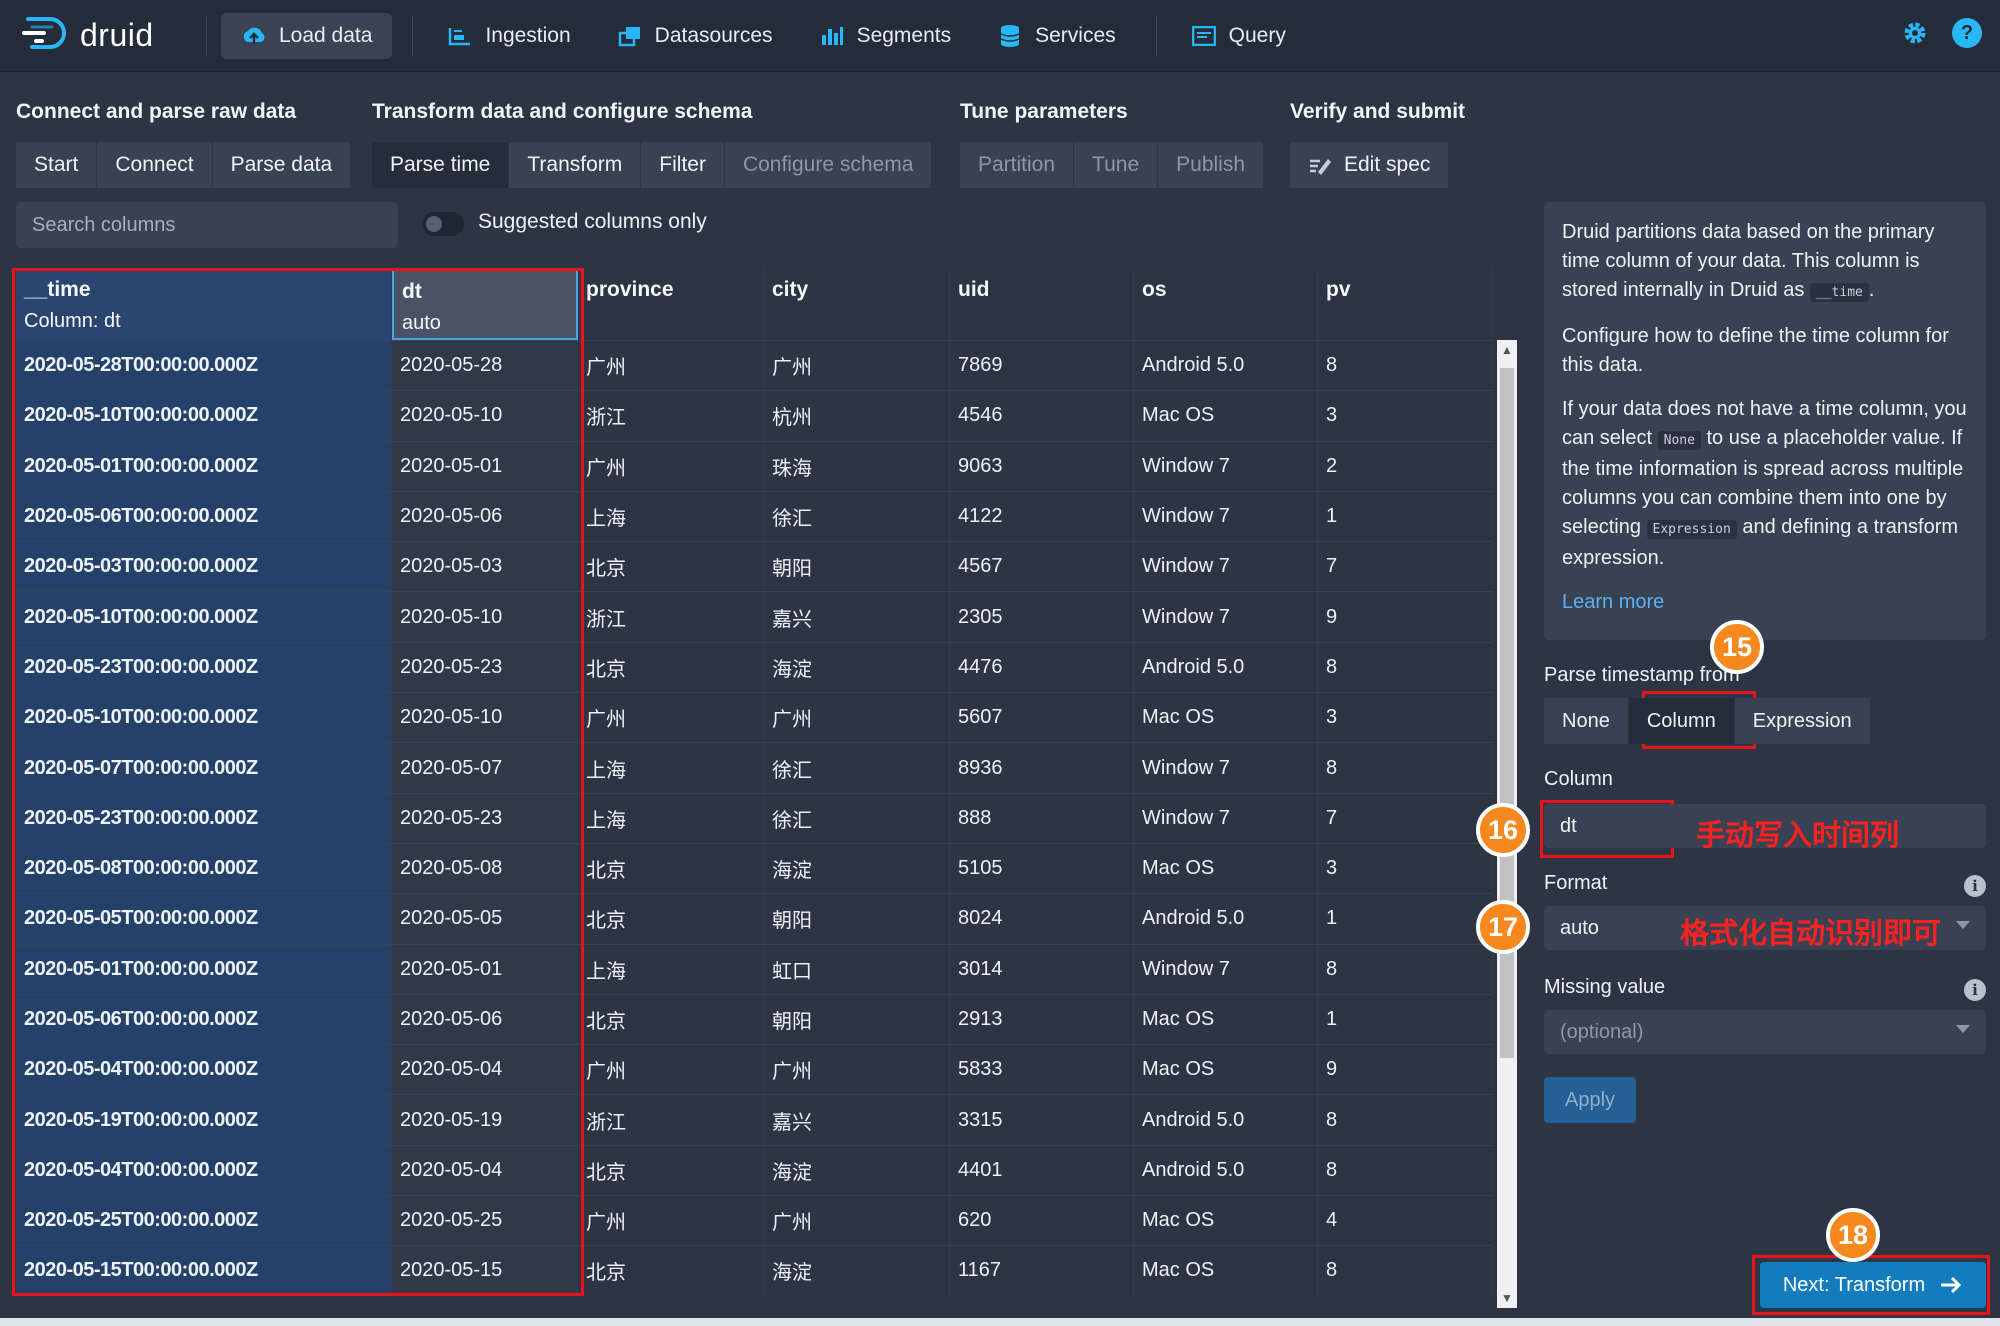 This screenshot has width=2000, height=1326. I want to click on nav-query: Query, so click(1238, 36).